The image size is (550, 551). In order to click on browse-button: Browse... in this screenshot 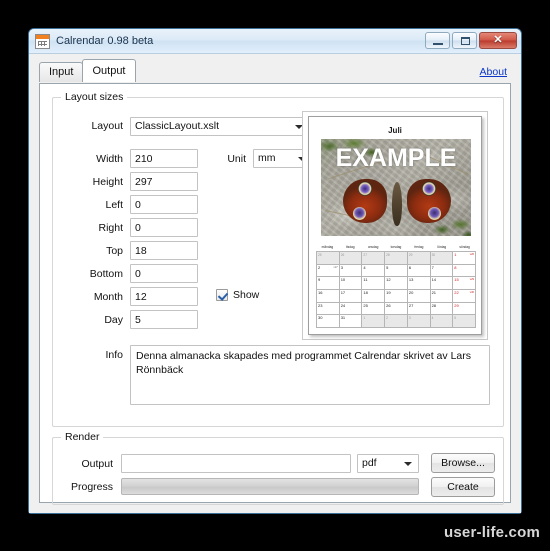, I will do `click(463, 463)`.